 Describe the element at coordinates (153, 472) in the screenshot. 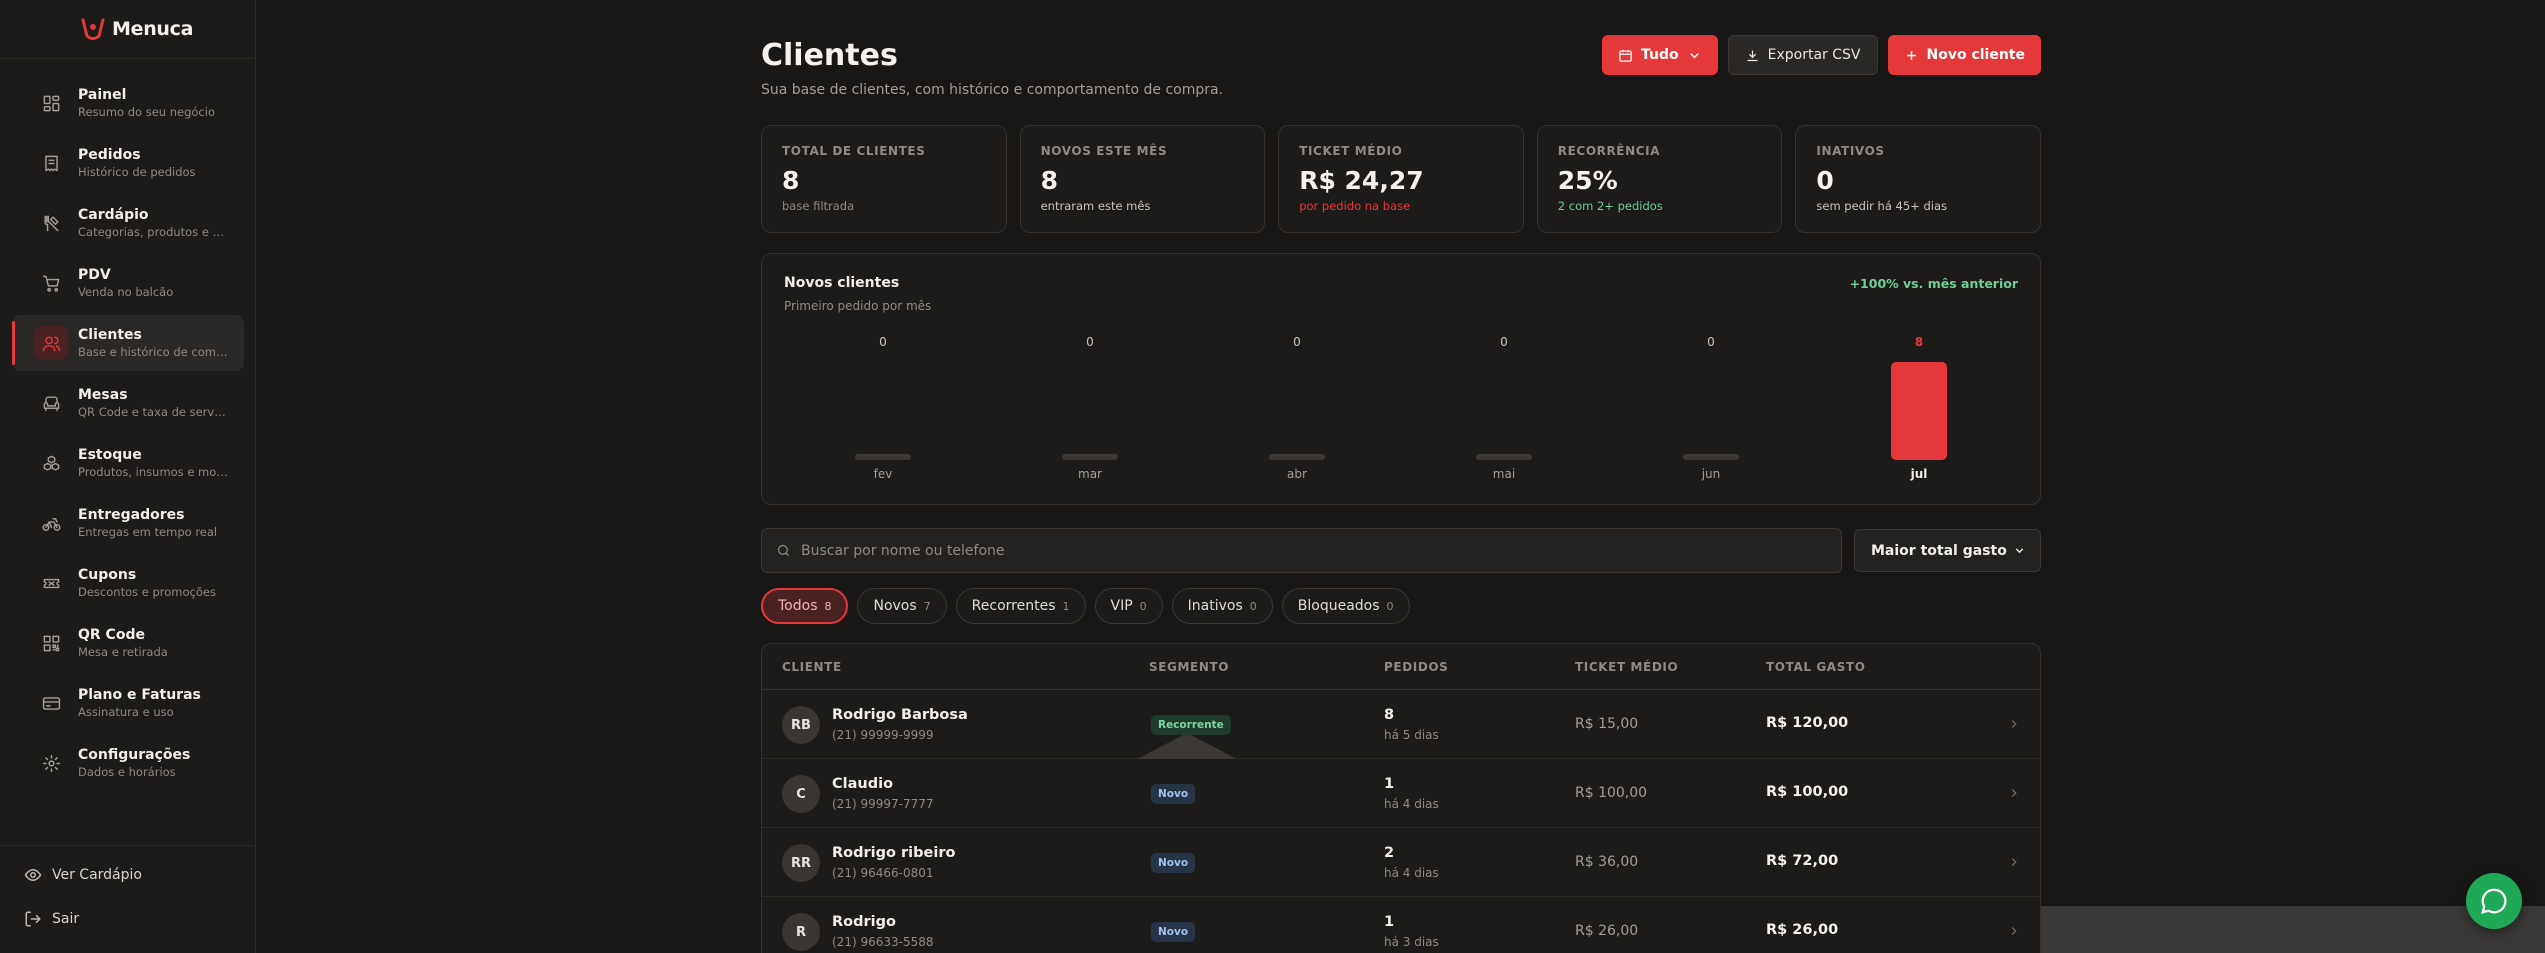

I see `sidebar-item-description: Produtos, insumos e movimentações` at that location.